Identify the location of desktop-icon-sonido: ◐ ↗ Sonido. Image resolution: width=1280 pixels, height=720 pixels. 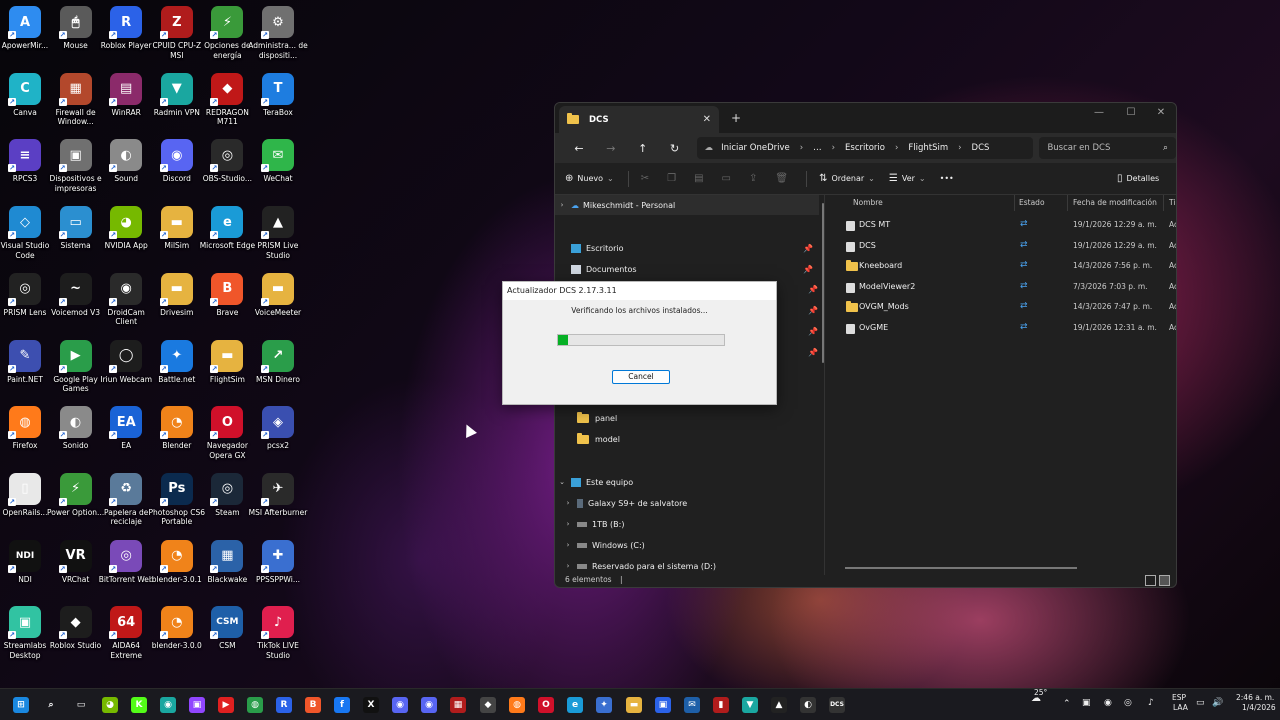
(76, 435).